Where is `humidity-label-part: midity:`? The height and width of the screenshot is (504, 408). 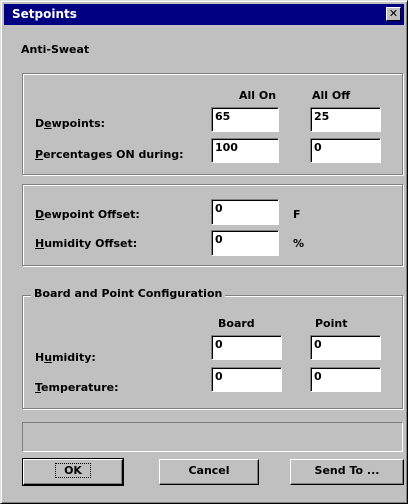
humidity-label-part: midity: is located at coordinates (74, 357).